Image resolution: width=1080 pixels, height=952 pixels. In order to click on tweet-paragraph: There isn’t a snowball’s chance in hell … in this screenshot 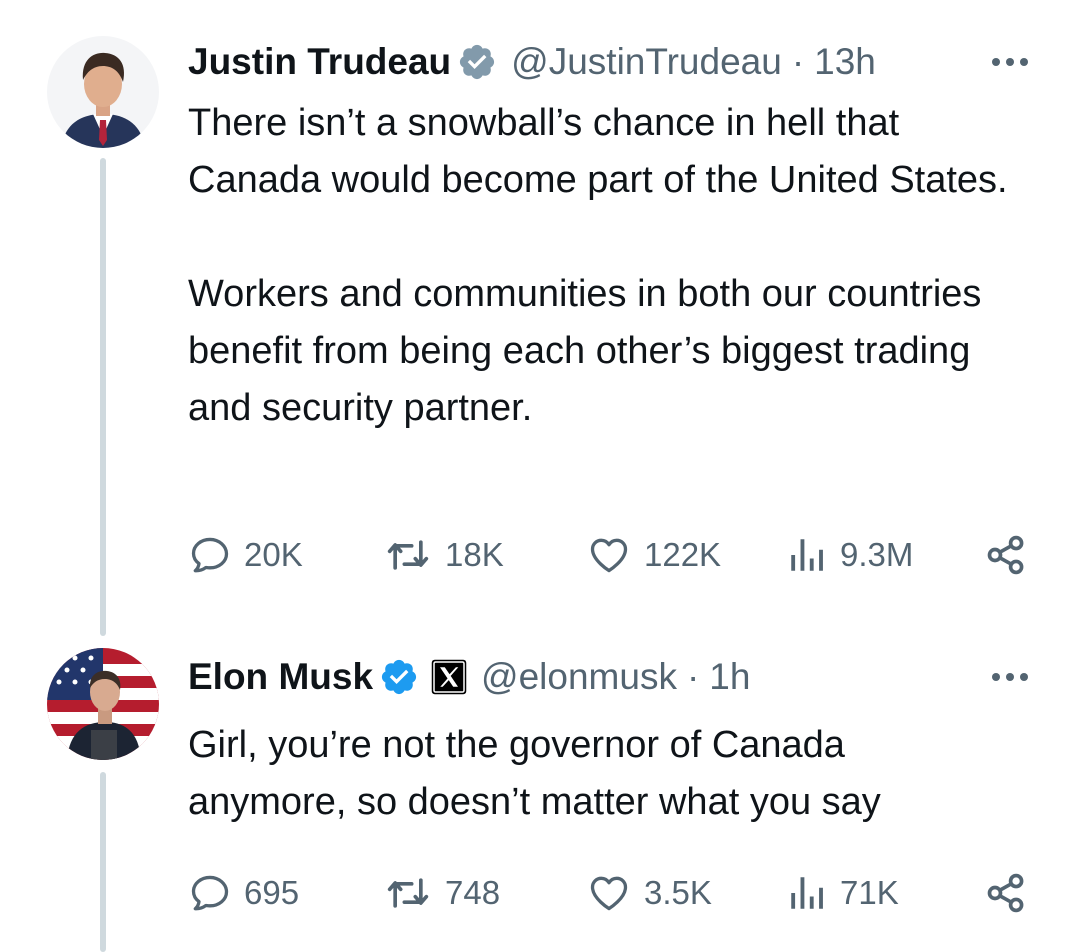, I will do `click(598, 151)`.